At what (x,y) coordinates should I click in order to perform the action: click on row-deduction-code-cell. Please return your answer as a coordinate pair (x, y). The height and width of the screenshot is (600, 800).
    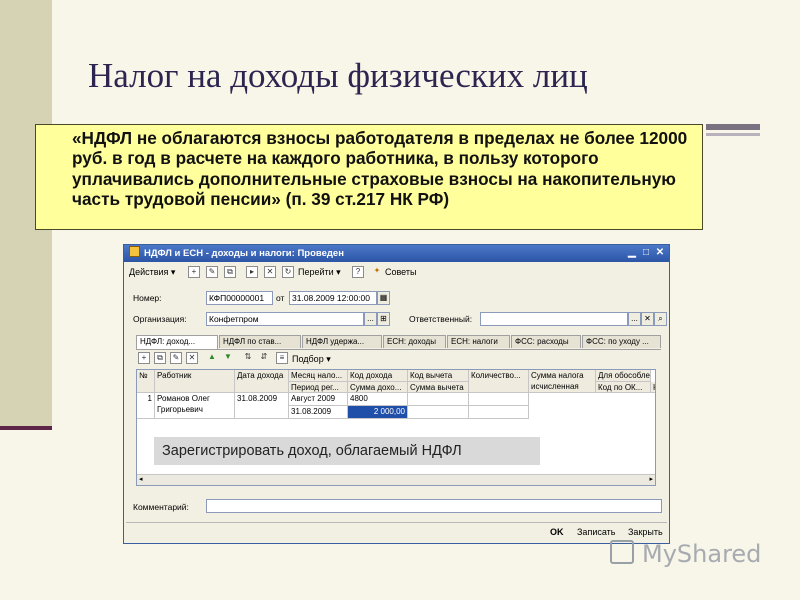
    Looking at the image, I should click on (438, 399).